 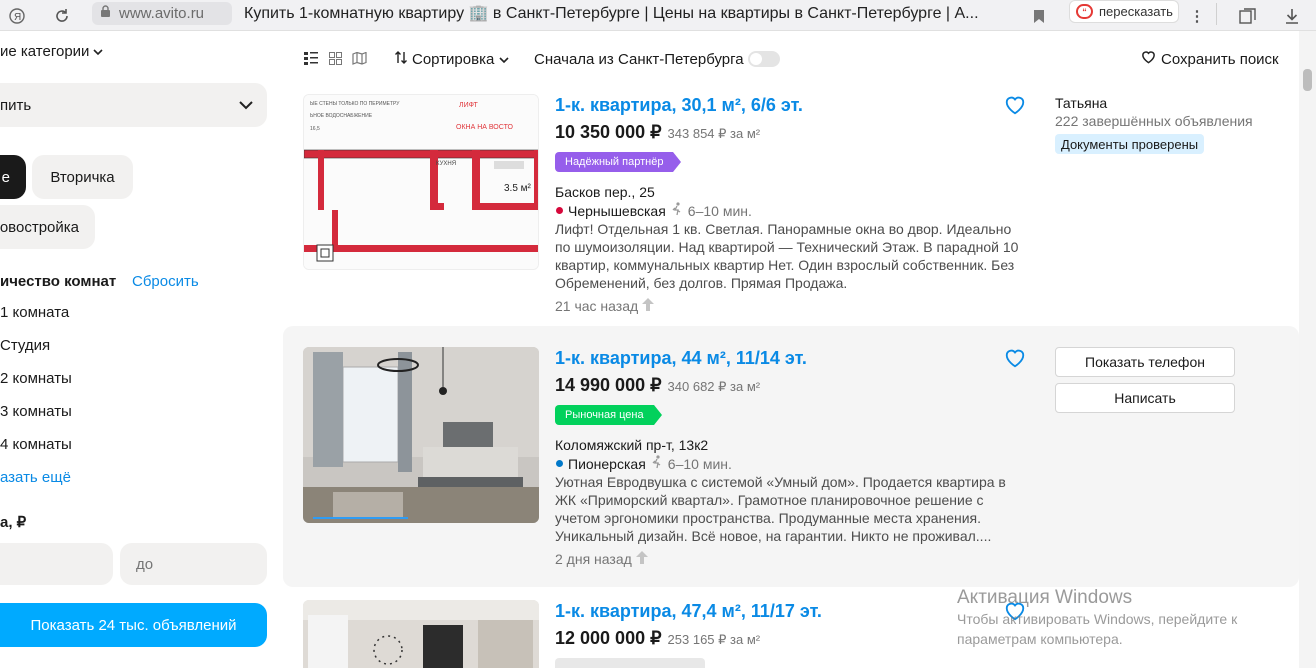 What do you see at coordinates (1216, 14) in the screenshot?
I see `toolbar-divider` at bounding box center [1216, 14].